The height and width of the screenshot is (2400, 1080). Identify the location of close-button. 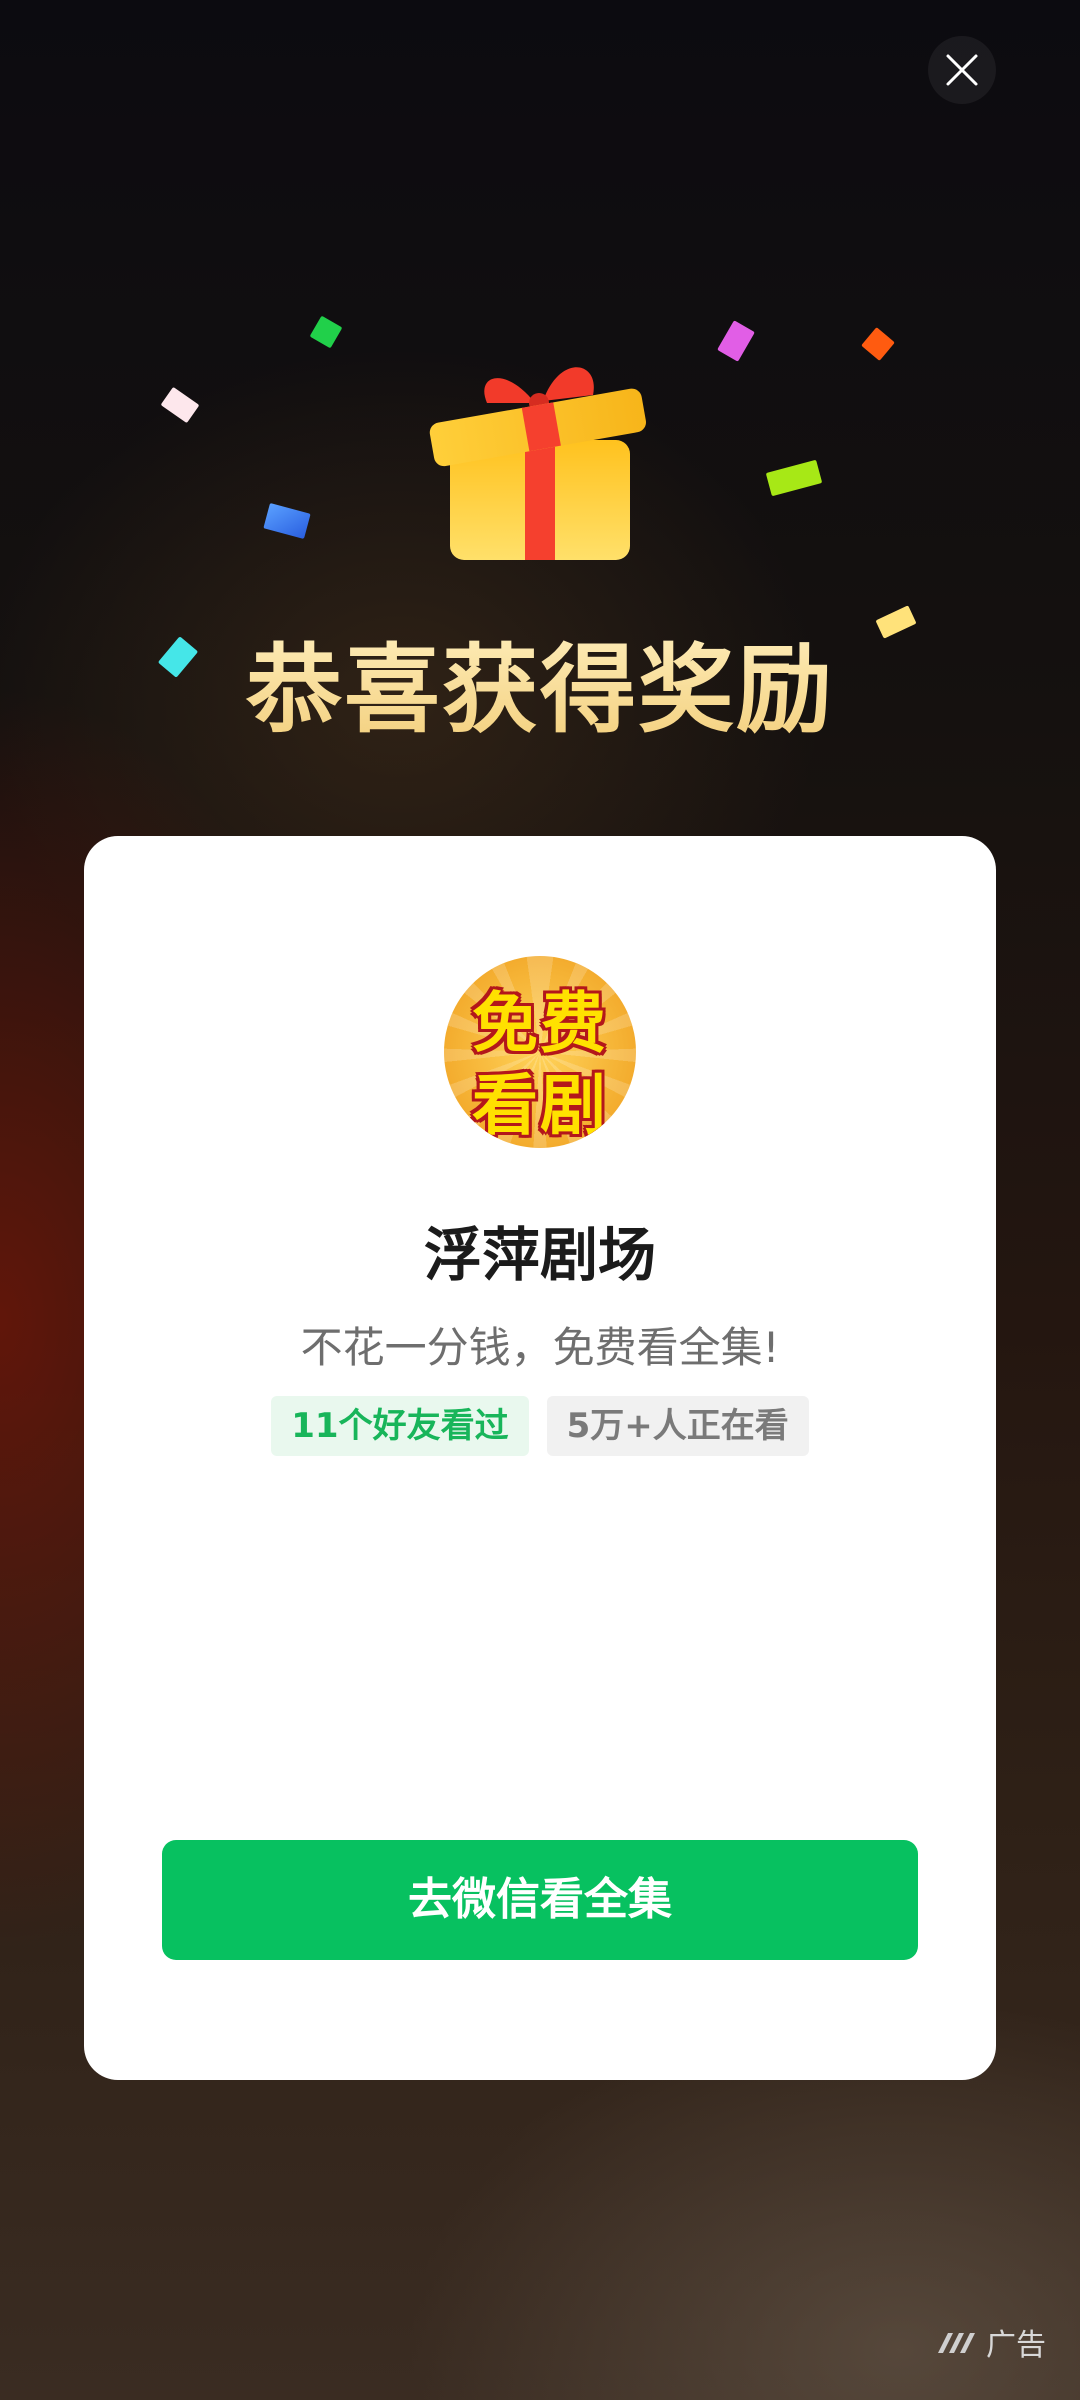
(962, 70).